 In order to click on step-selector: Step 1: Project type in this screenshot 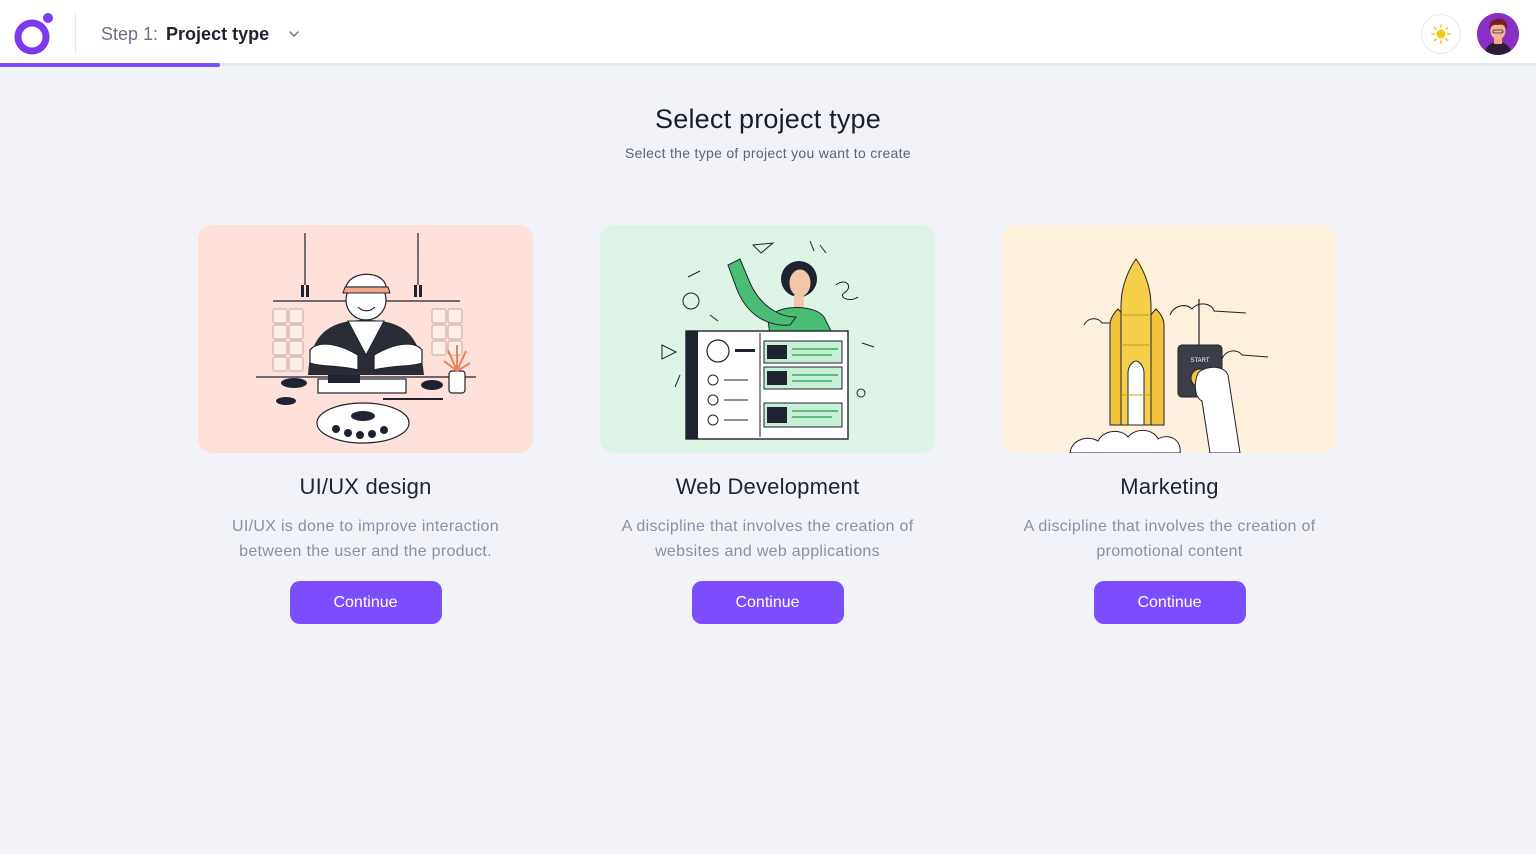, I will do `click(201, 34)`.